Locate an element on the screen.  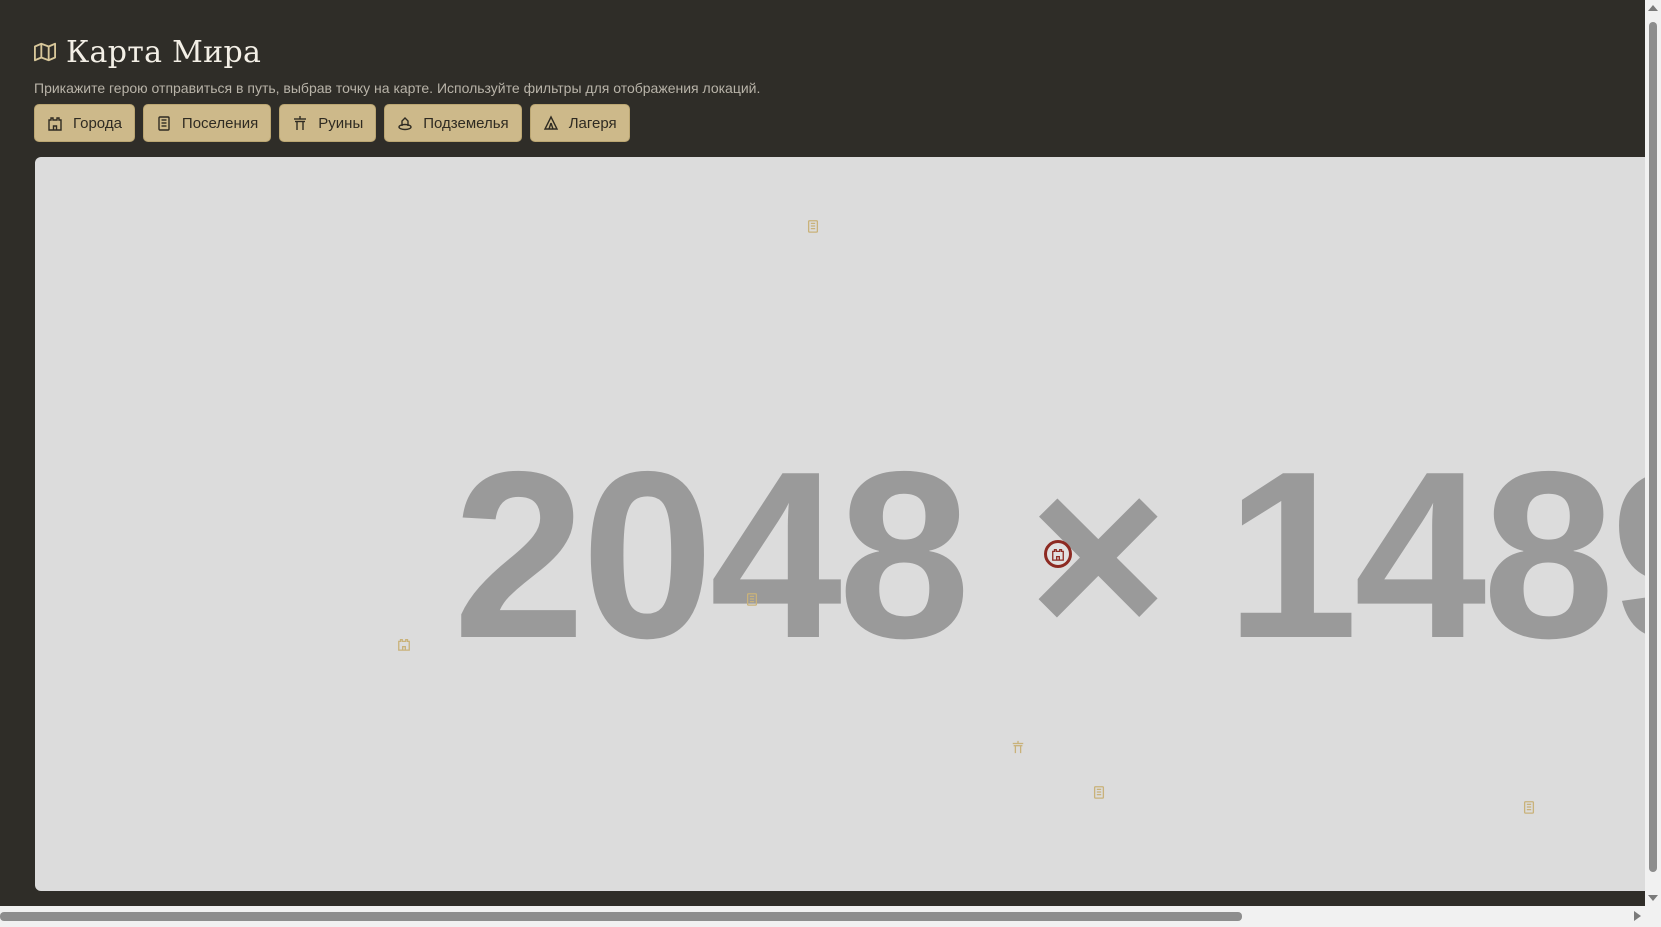
scroll-right-arrow-icon is located at coordinates (1637, 916).